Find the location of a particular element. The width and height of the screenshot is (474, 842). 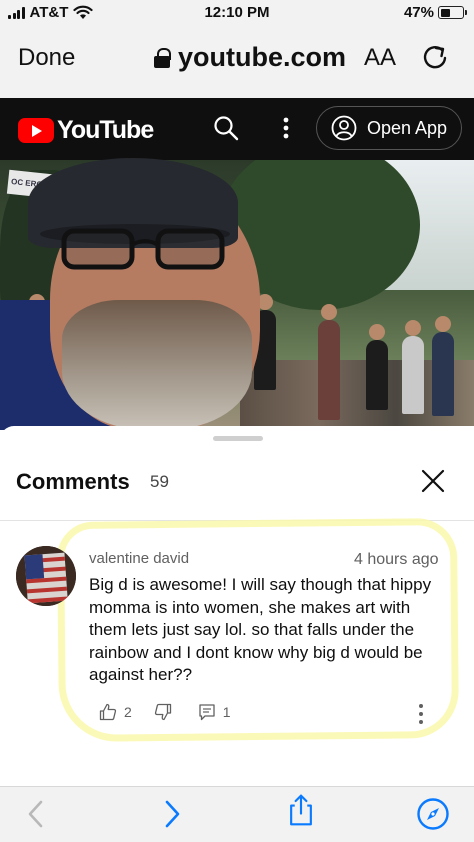

open-app-label: Open App is located at coordinates (407, 127).